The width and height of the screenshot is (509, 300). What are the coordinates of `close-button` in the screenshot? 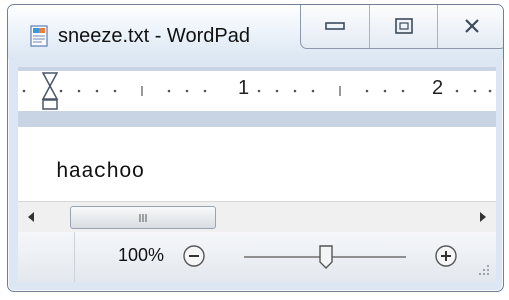 It's located at (470, 26).